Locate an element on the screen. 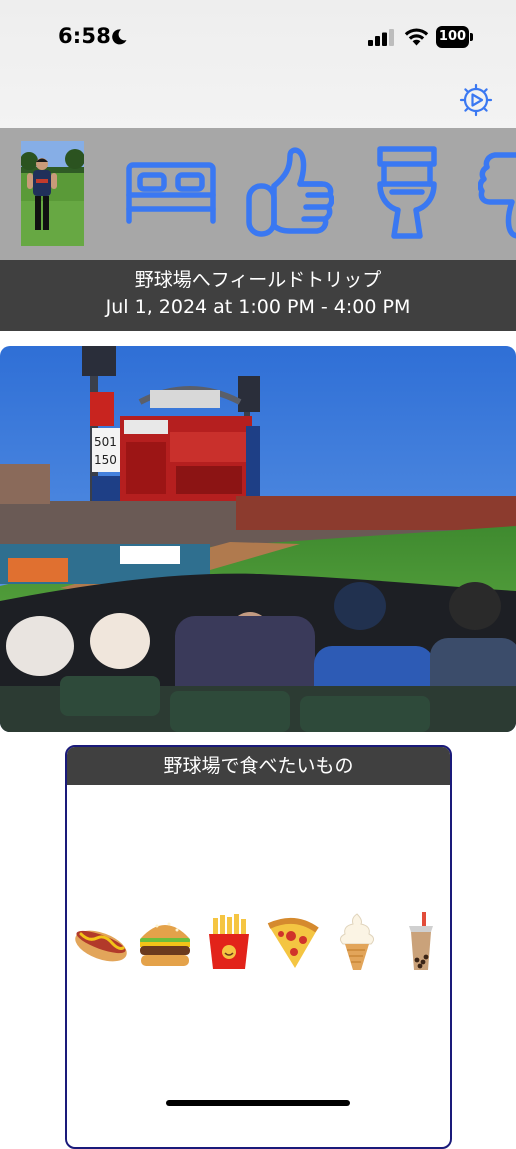 The image size is (516, 1149). bed-icon is located at coordinates (171, 193).